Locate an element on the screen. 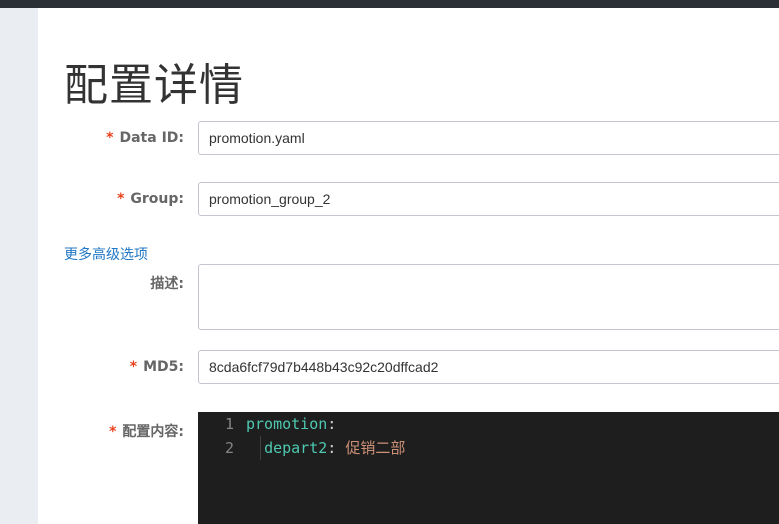  editor-line: 2 depart2: 促销二部 is located at coordinates (301, 448).